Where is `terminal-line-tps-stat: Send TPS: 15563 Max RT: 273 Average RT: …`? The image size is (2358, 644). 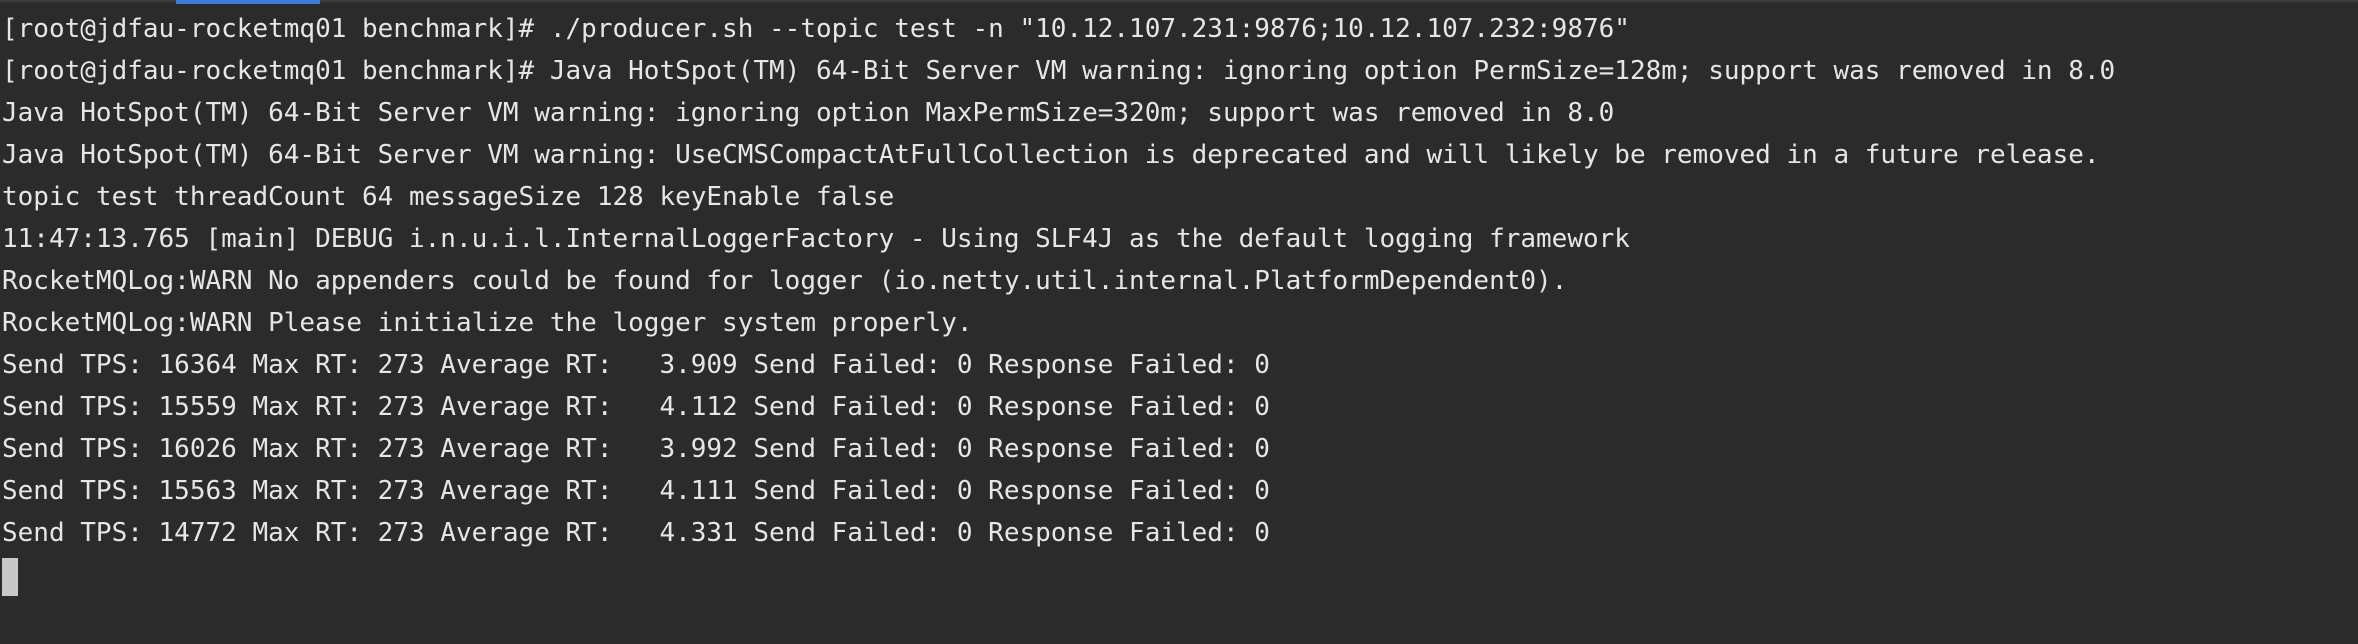
terminal-line-tps-stat: Send TPS: 15563 Max RT: 273 Average RT: … is located at coordinates (636, 491).